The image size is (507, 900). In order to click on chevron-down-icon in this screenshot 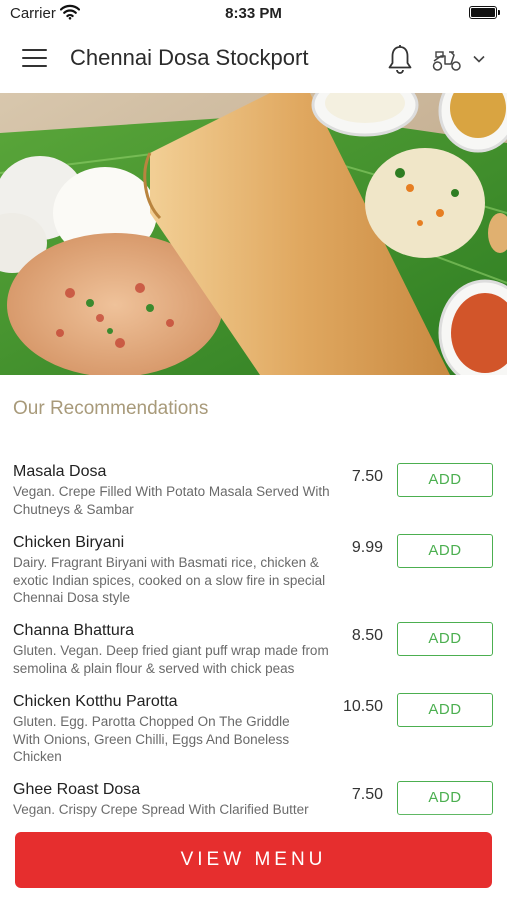, I will do `click(479, 59)`.